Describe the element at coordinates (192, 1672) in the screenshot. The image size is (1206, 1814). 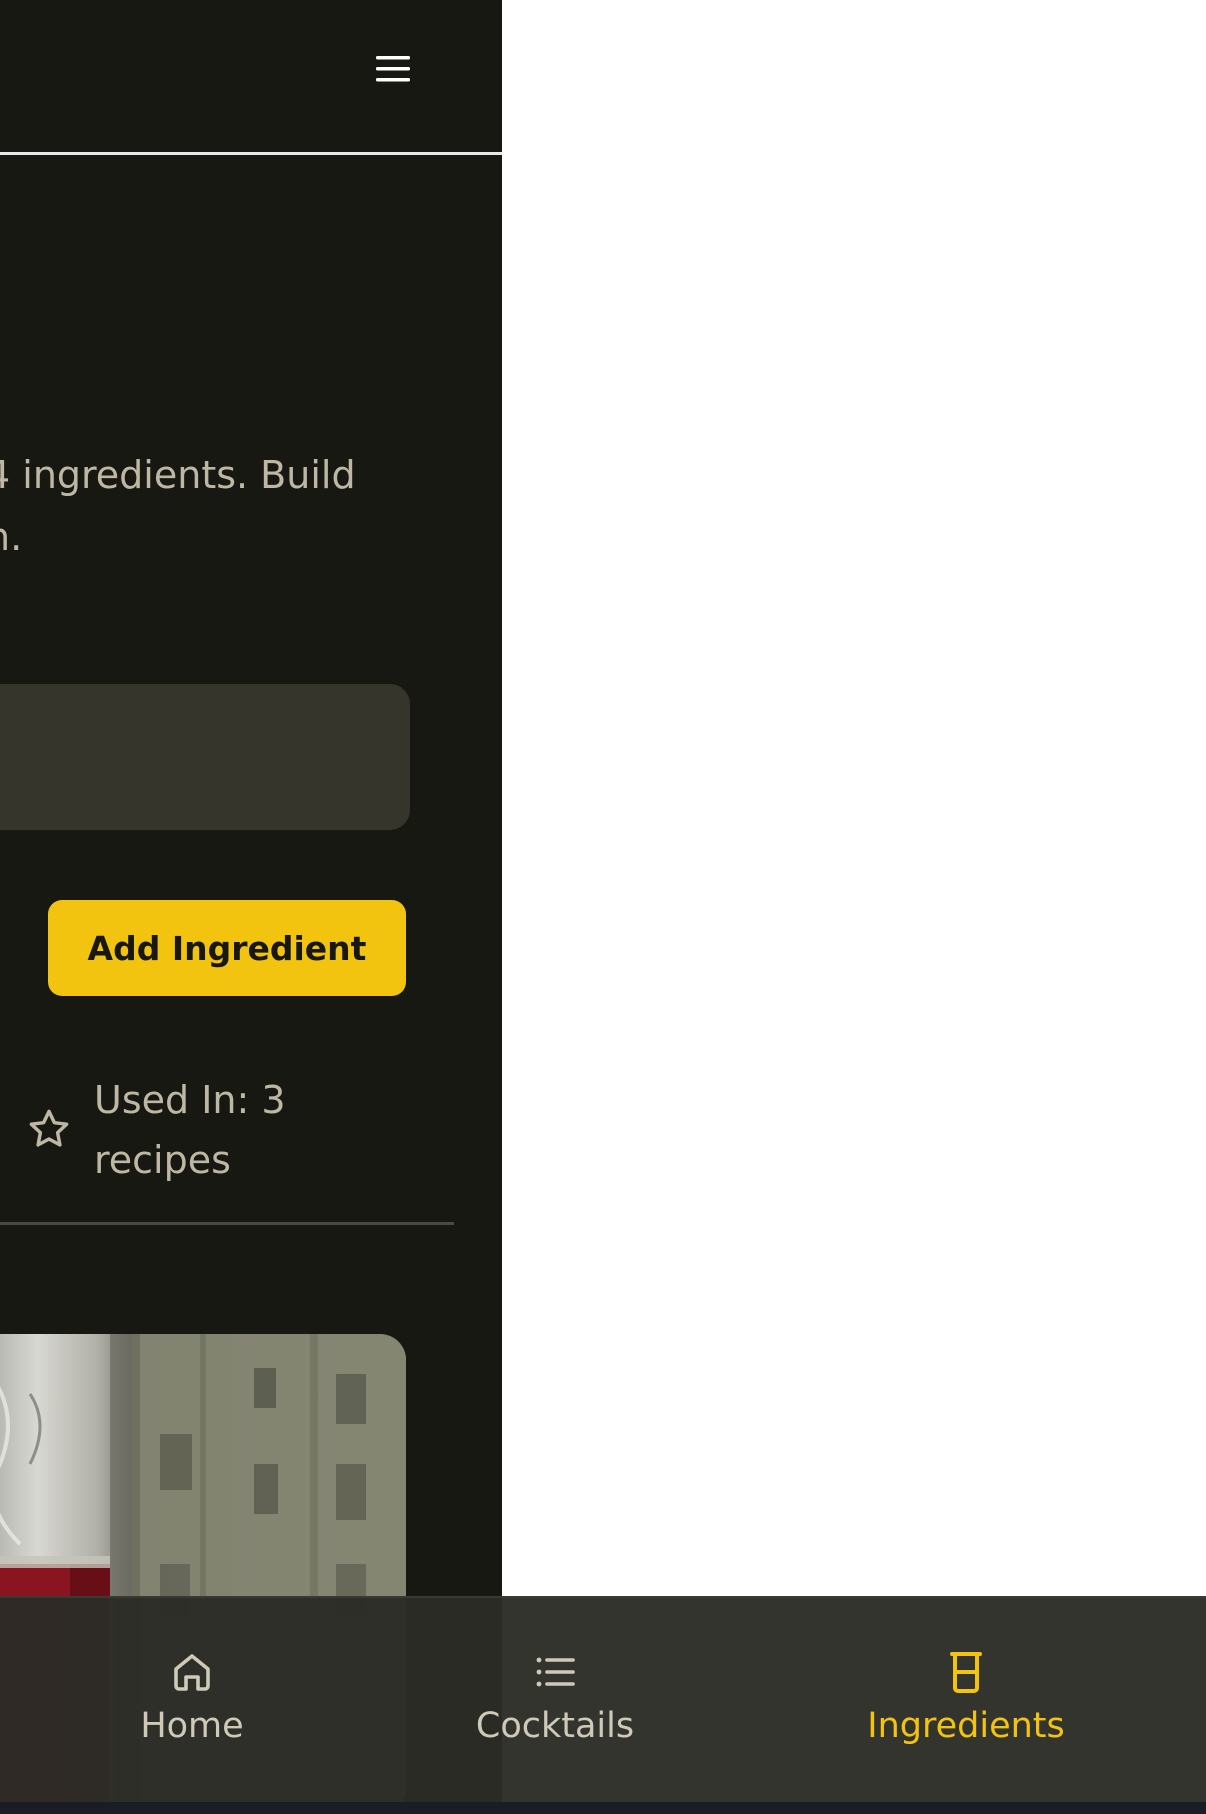
I see `home-icon` at that location.